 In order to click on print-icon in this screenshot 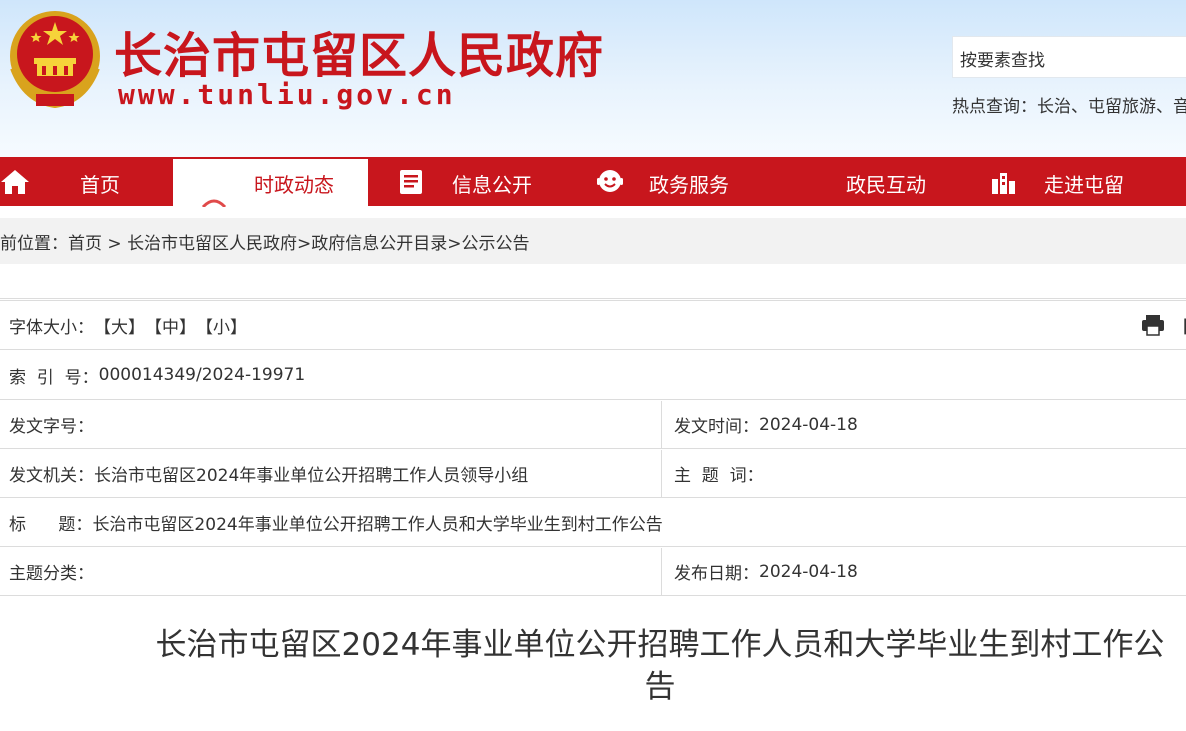, I will do `click(1153, 325)`.